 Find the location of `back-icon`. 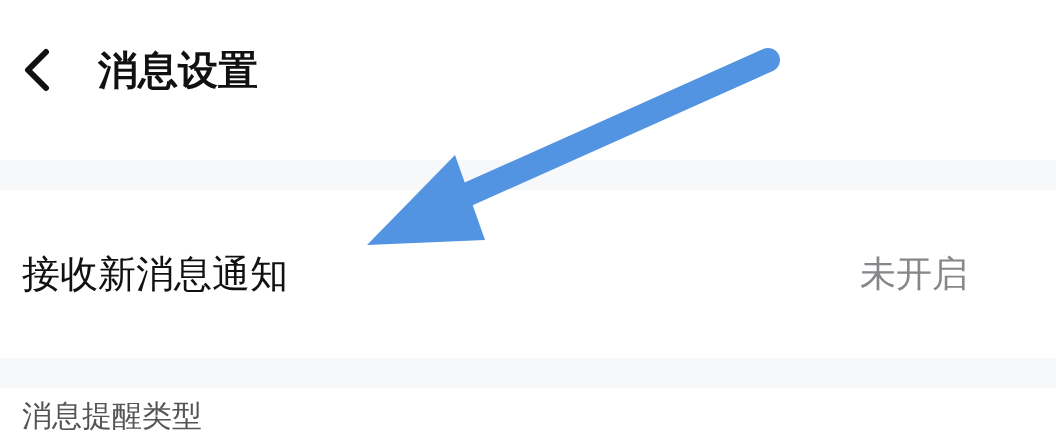

back-icon is located at coordinates (37, 70).